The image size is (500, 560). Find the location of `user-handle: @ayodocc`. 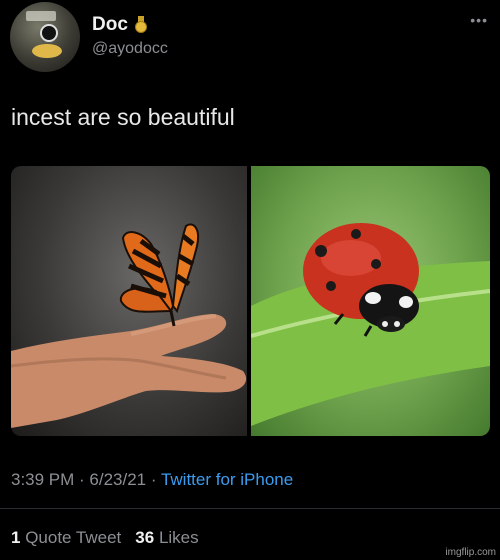

user-handle: @ayodocc is located at coordinates (130, 49).